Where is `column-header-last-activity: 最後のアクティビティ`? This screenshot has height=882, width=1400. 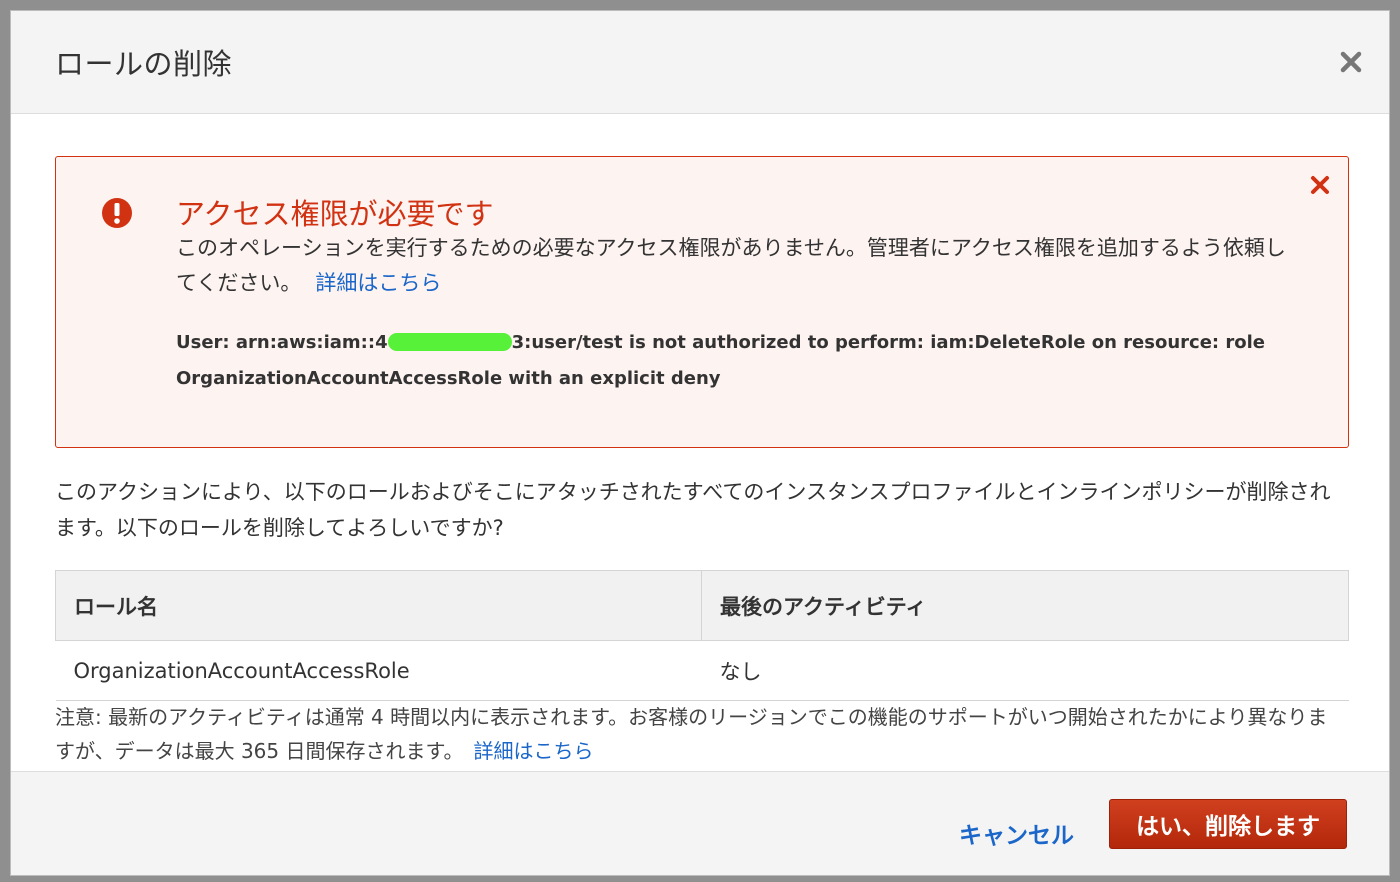 column-header-last-activity: 最後のアクティビティ is located at coordinates (1025, 605).